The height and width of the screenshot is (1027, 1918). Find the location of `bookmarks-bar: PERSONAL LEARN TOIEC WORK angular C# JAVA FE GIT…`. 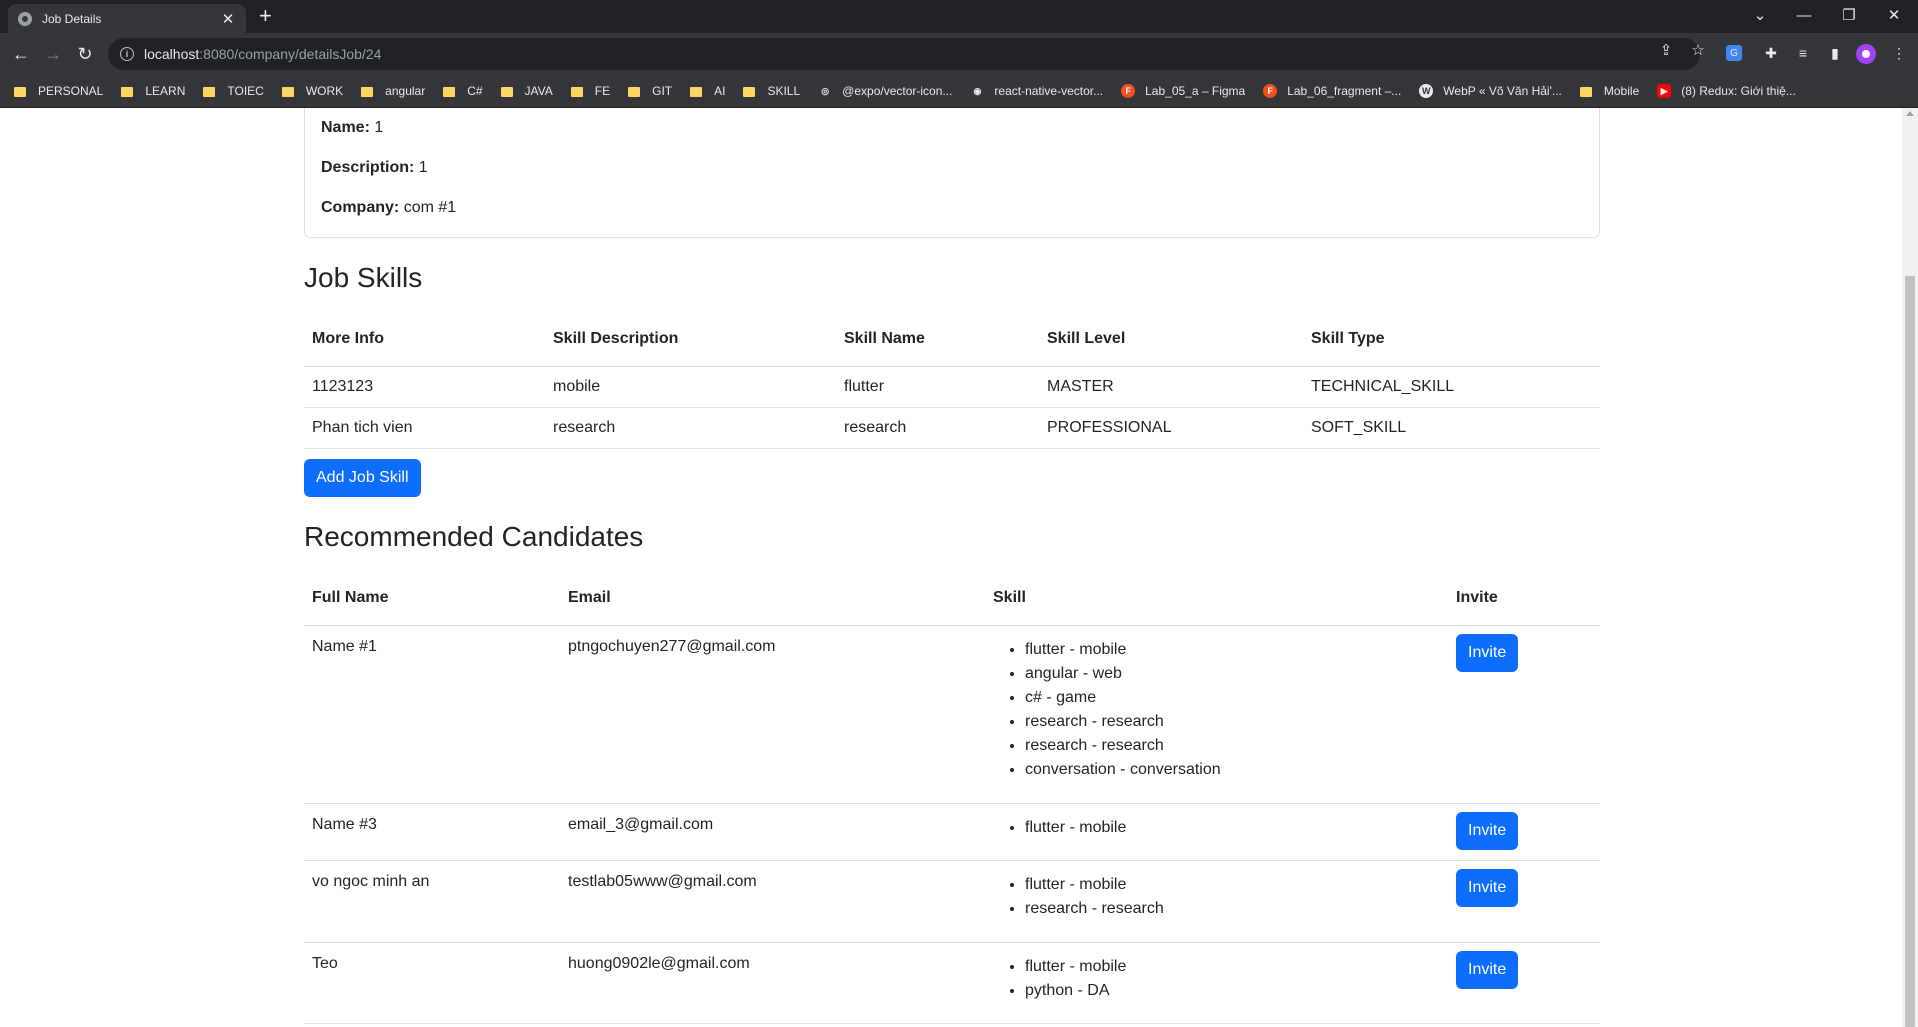

bookmarks-bar: PERSONAL LEARN TOIEC WORK angular C# JAVA FE GIT… is located at coordinates (959, 91).